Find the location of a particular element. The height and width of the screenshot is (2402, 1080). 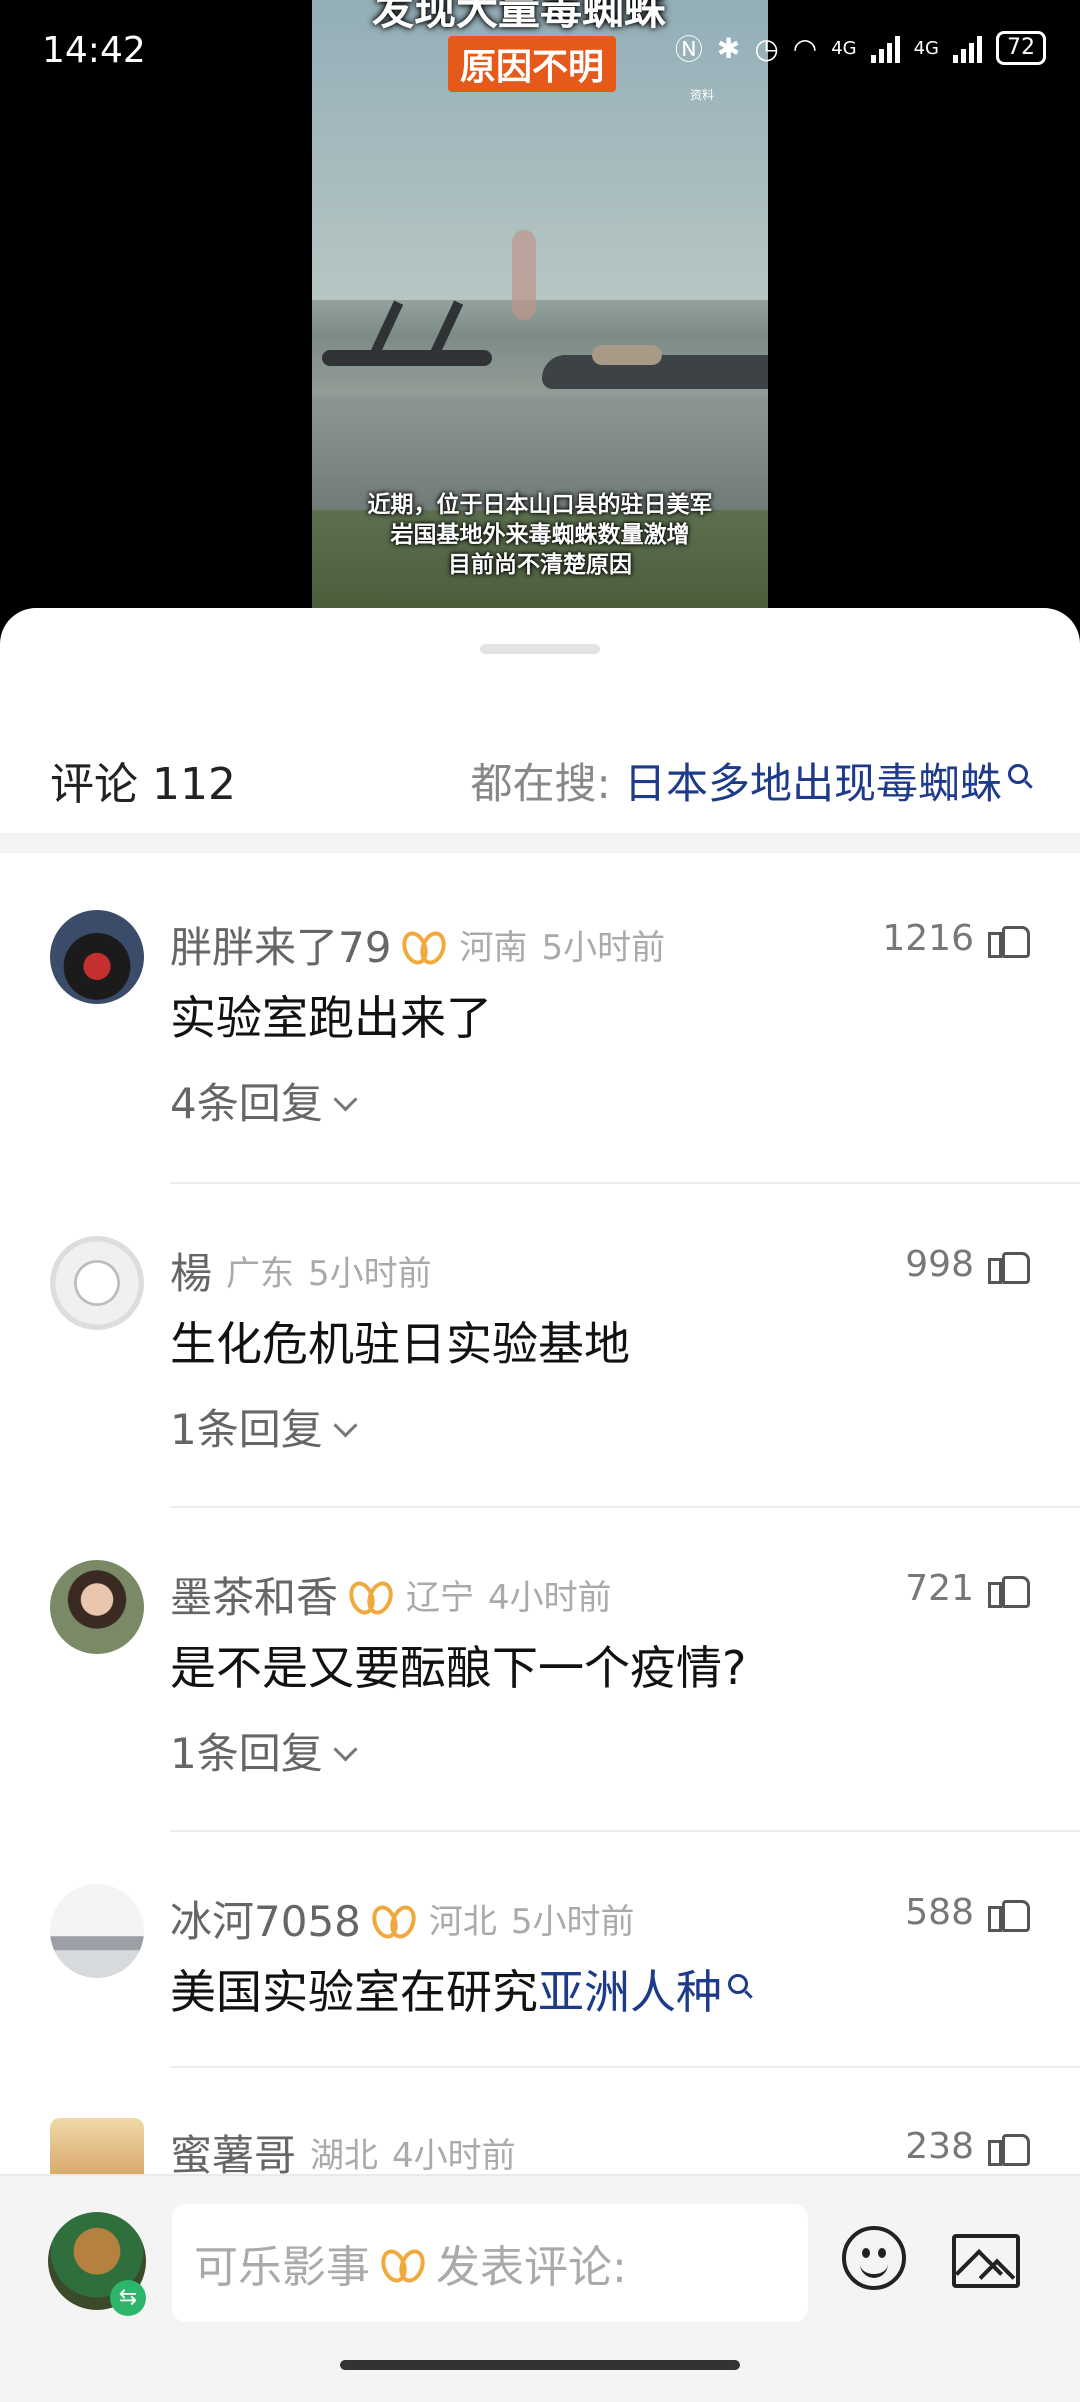

bluetooth-icon: ✱ is located at coordinates (728, 48).